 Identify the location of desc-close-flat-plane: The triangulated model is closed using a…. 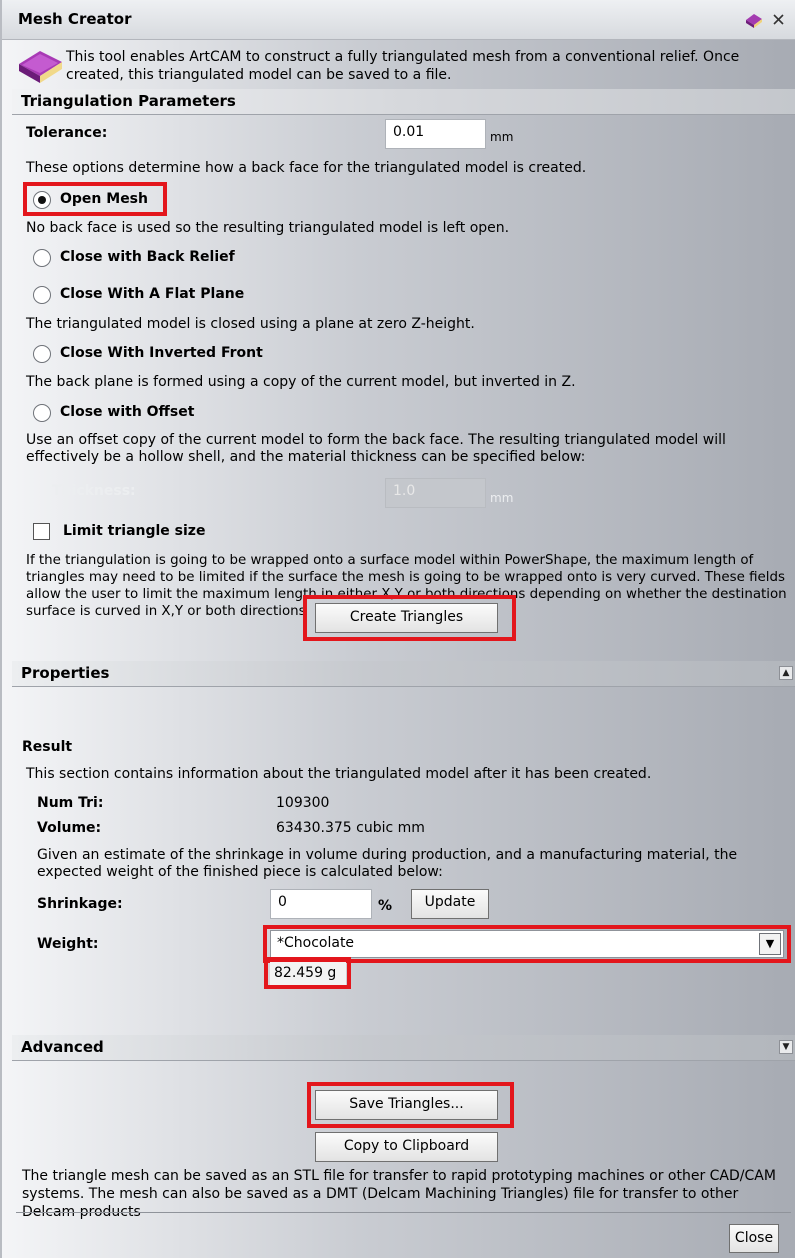
(250, 324).